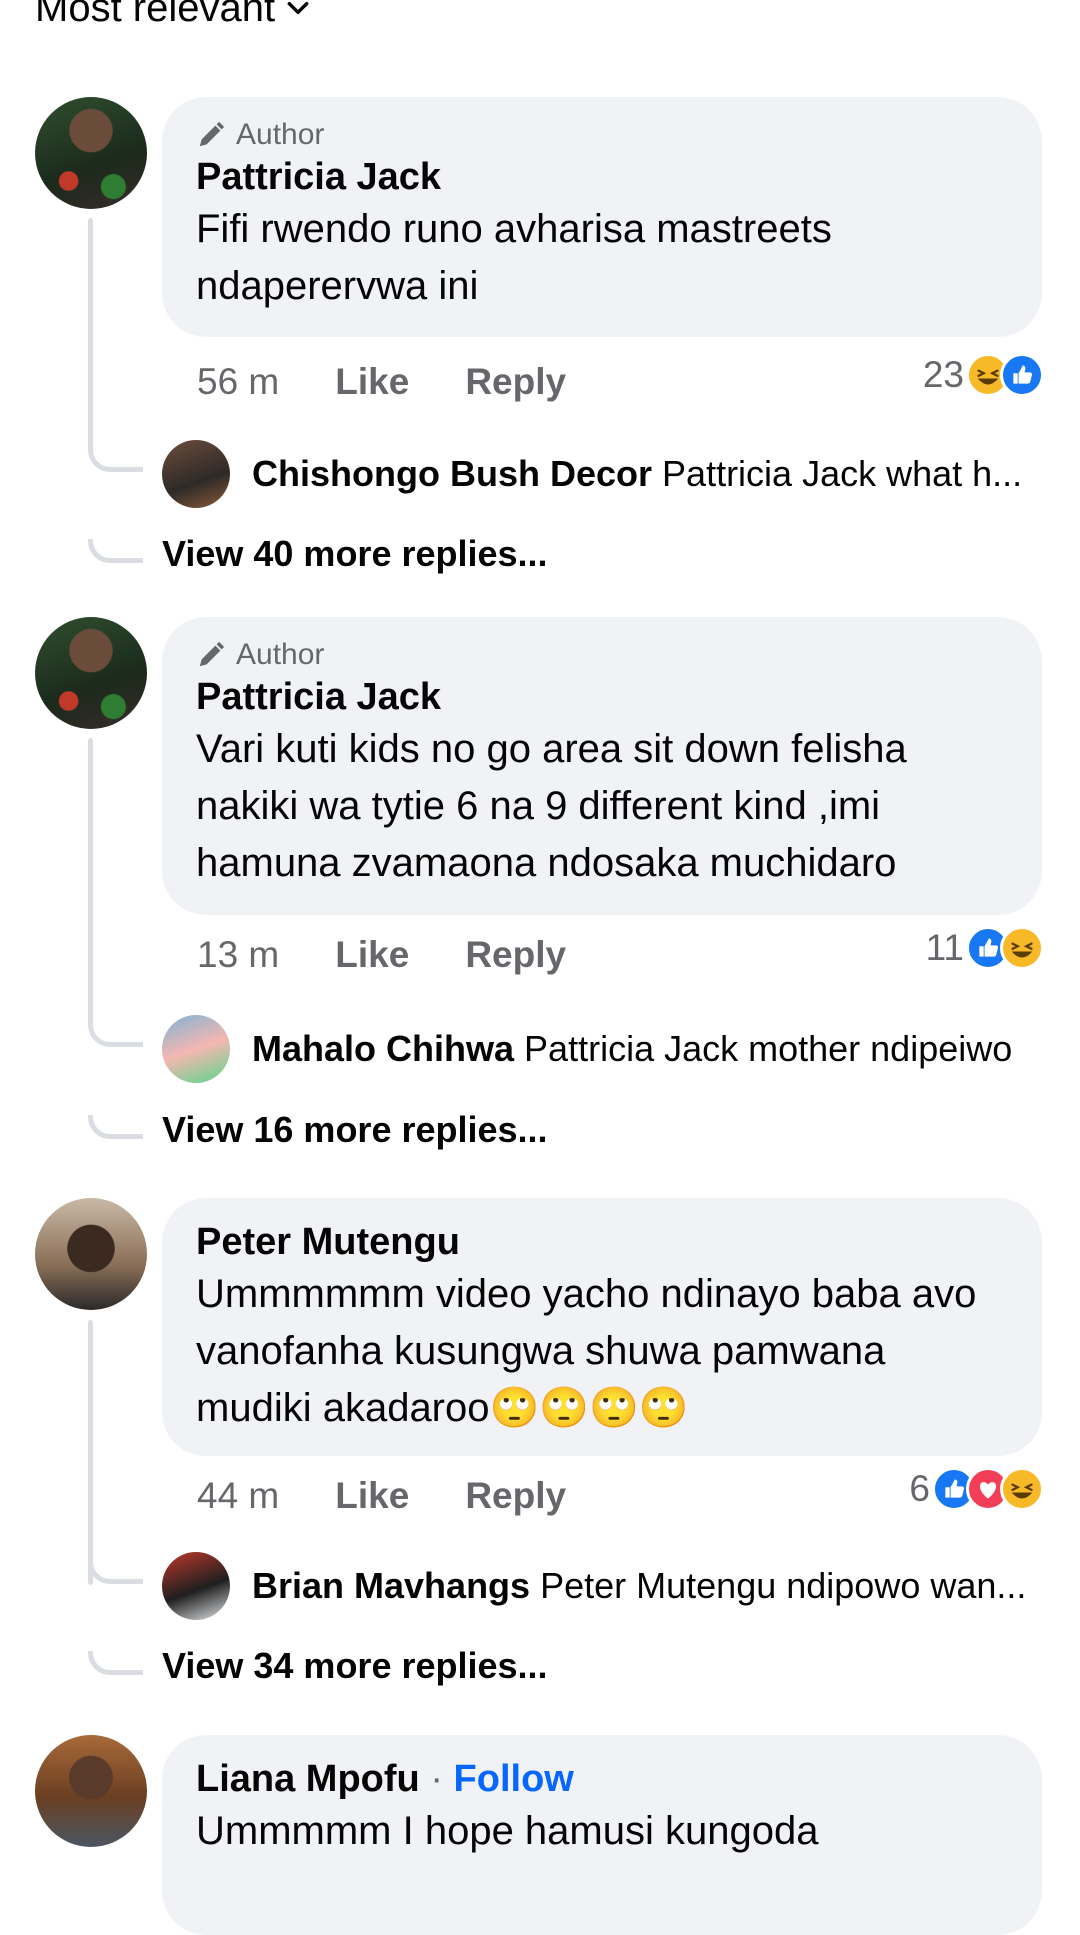 This screenshot has width=1080, height=1935. Describe the element at coordinates (919, 1488) in the screenshot. I see `reaction-count: 6` at that location.